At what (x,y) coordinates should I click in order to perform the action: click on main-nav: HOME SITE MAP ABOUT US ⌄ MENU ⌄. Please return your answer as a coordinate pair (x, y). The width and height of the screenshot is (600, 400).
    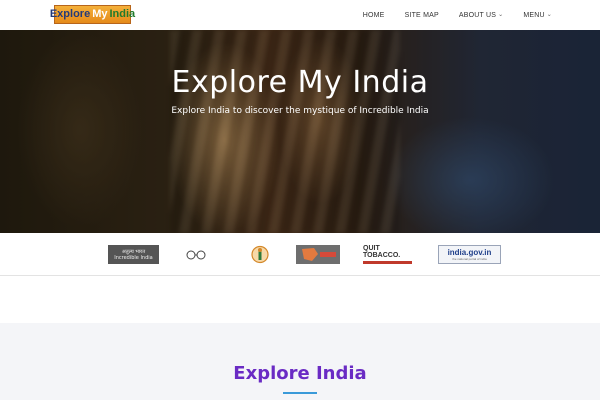
    Looking at the image, I should click on (447, 15).